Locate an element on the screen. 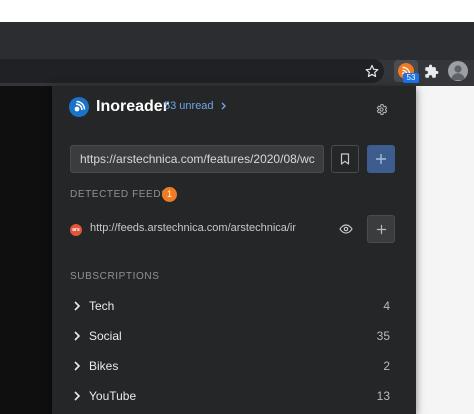 The image size is (474, 414). subscription-name: Social is located at coordinates (105, 336).